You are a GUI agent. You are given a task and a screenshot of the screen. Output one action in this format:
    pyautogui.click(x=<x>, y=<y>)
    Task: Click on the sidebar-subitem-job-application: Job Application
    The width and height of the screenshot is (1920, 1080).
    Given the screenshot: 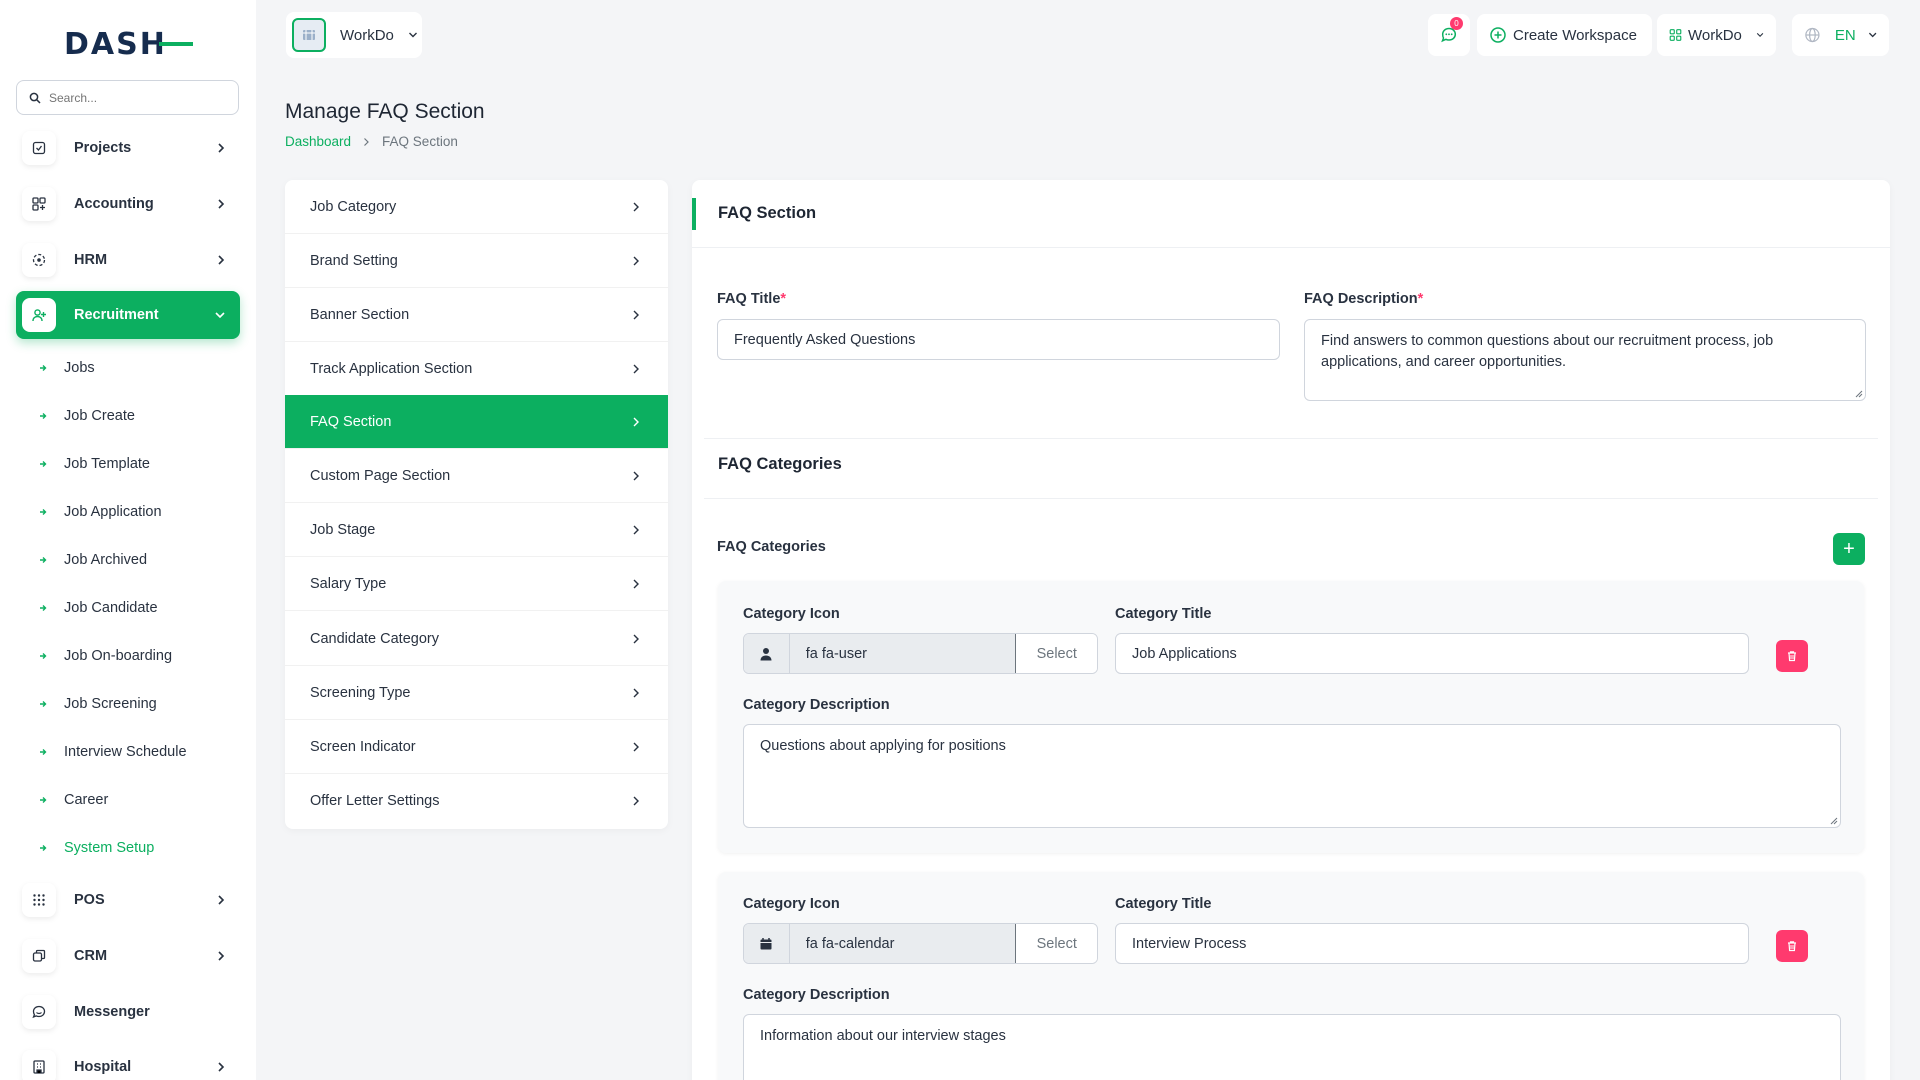 What is the action you would take?
    pyautogui.click(x=100, y=512)
    